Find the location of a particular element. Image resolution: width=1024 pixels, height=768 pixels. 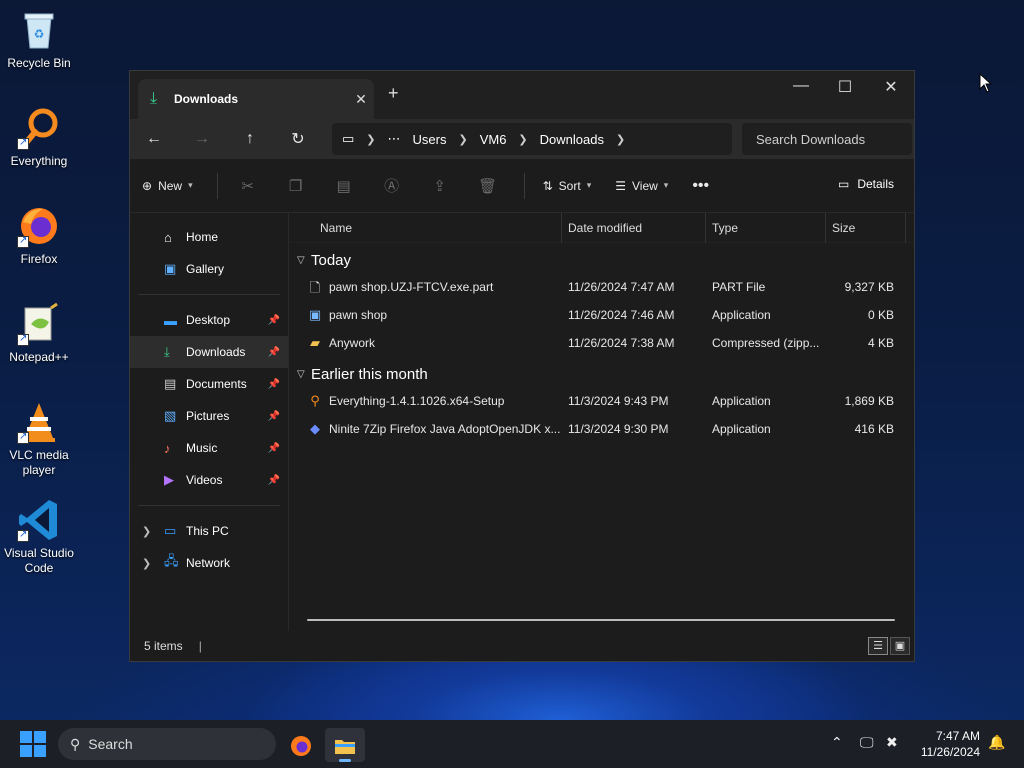

sidebar-item-music: ♪ Music 📌 is located at coordinates (209, 448).